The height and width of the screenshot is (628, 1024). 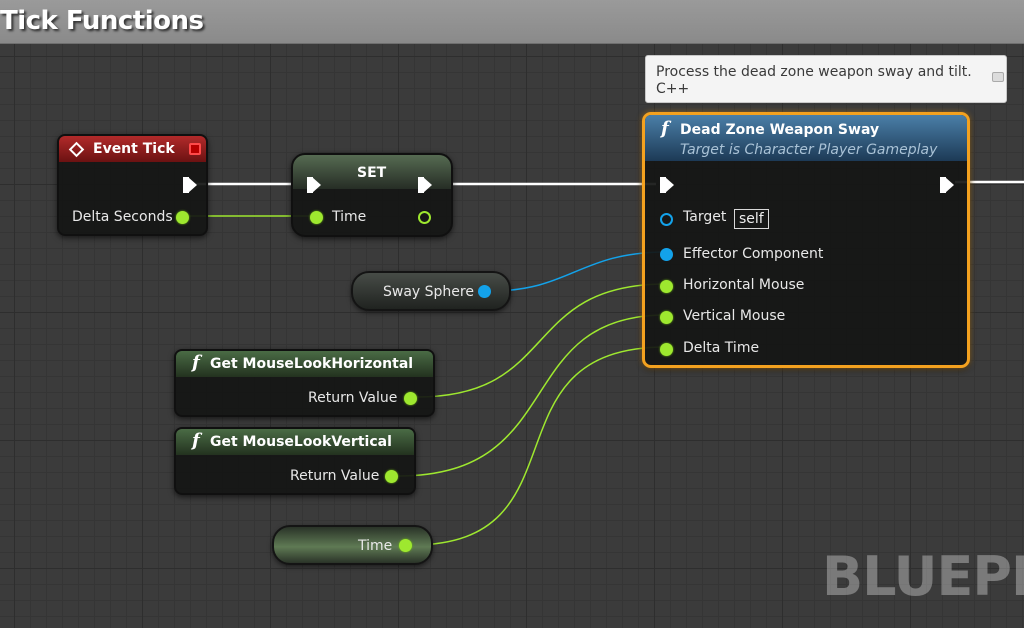 What do you see at coordinates (947, 185) in the screenshot?
I see `dead-zone-exec-out-pin` at bounding box center [947, 185].